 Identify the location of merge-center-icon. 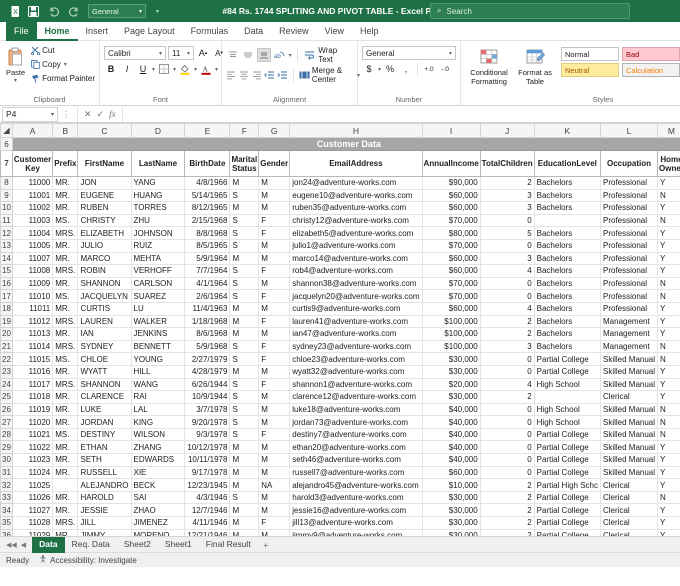
(304, 75).